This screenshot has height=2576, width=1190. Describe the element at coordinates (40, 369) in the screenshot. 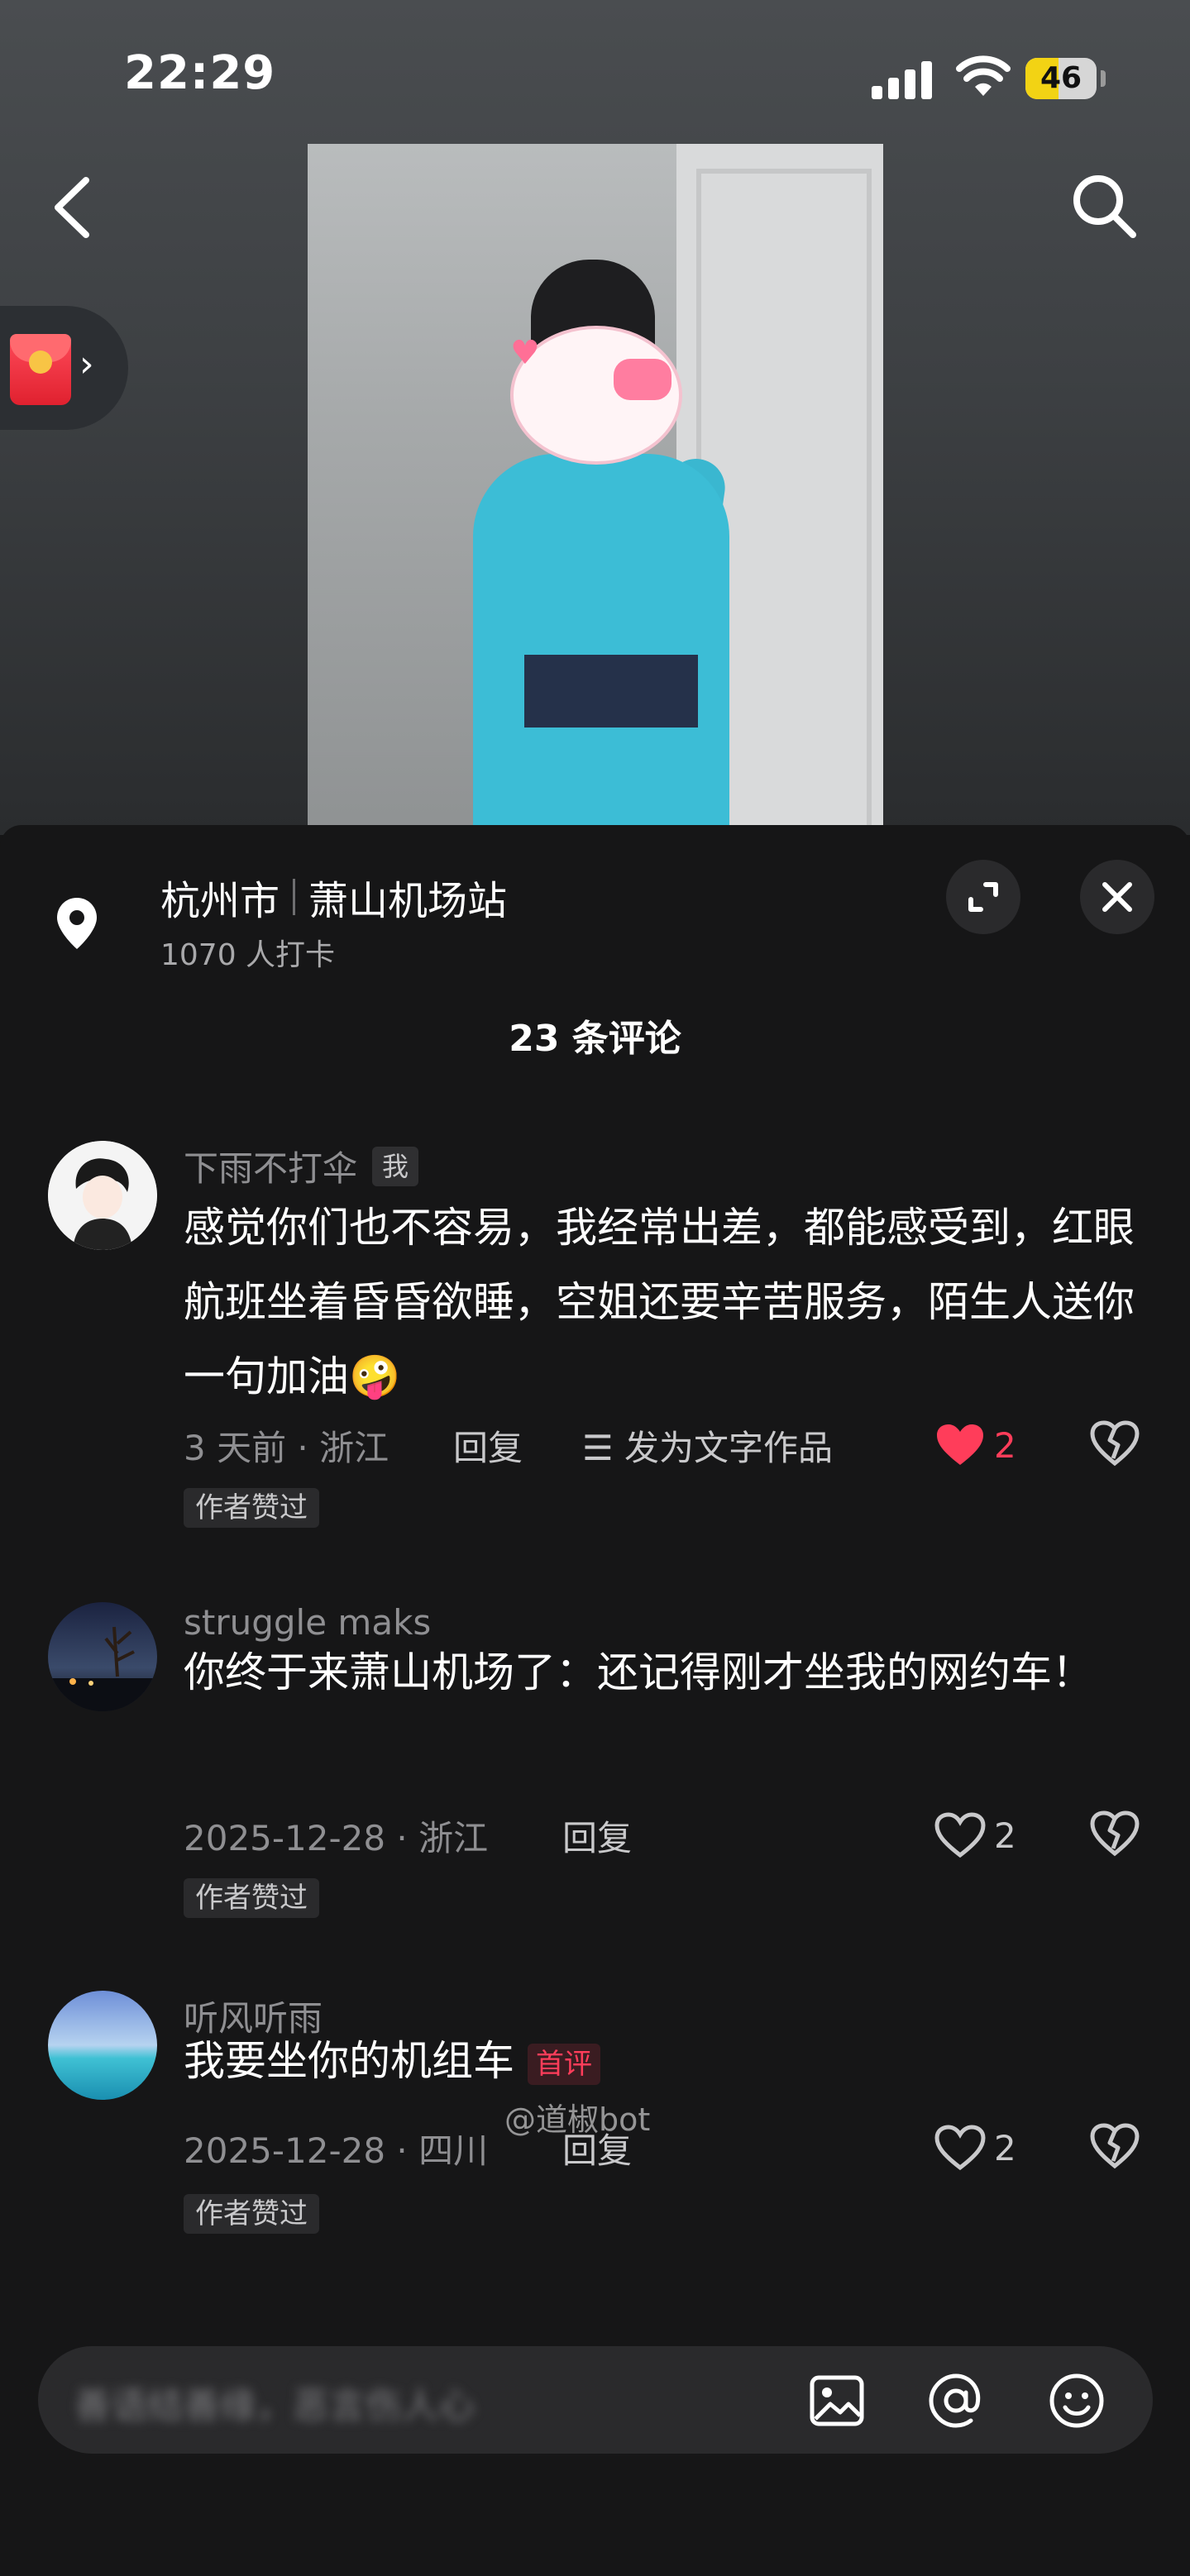

I see `red-packet-icon` at that location.